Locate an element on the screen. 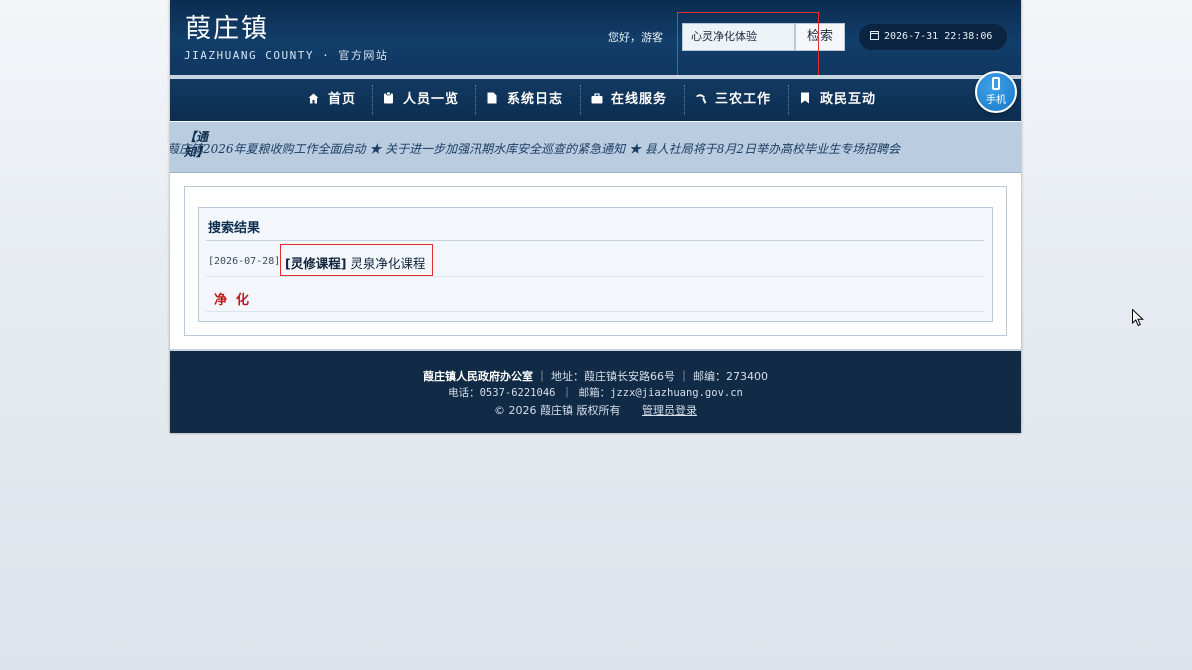  footer-copyright: © 2026 葭庄镇 版权所有 is located at coordinates (557, 410).